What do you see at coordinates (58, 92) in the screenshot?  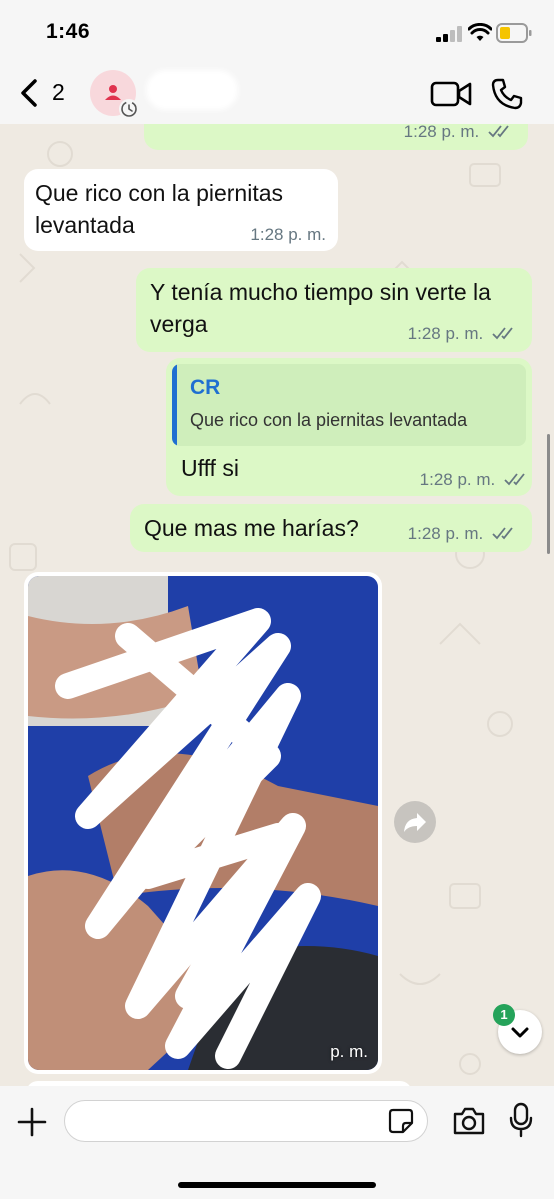 I see `unread-count: 2` at bounding box center [58, 92].